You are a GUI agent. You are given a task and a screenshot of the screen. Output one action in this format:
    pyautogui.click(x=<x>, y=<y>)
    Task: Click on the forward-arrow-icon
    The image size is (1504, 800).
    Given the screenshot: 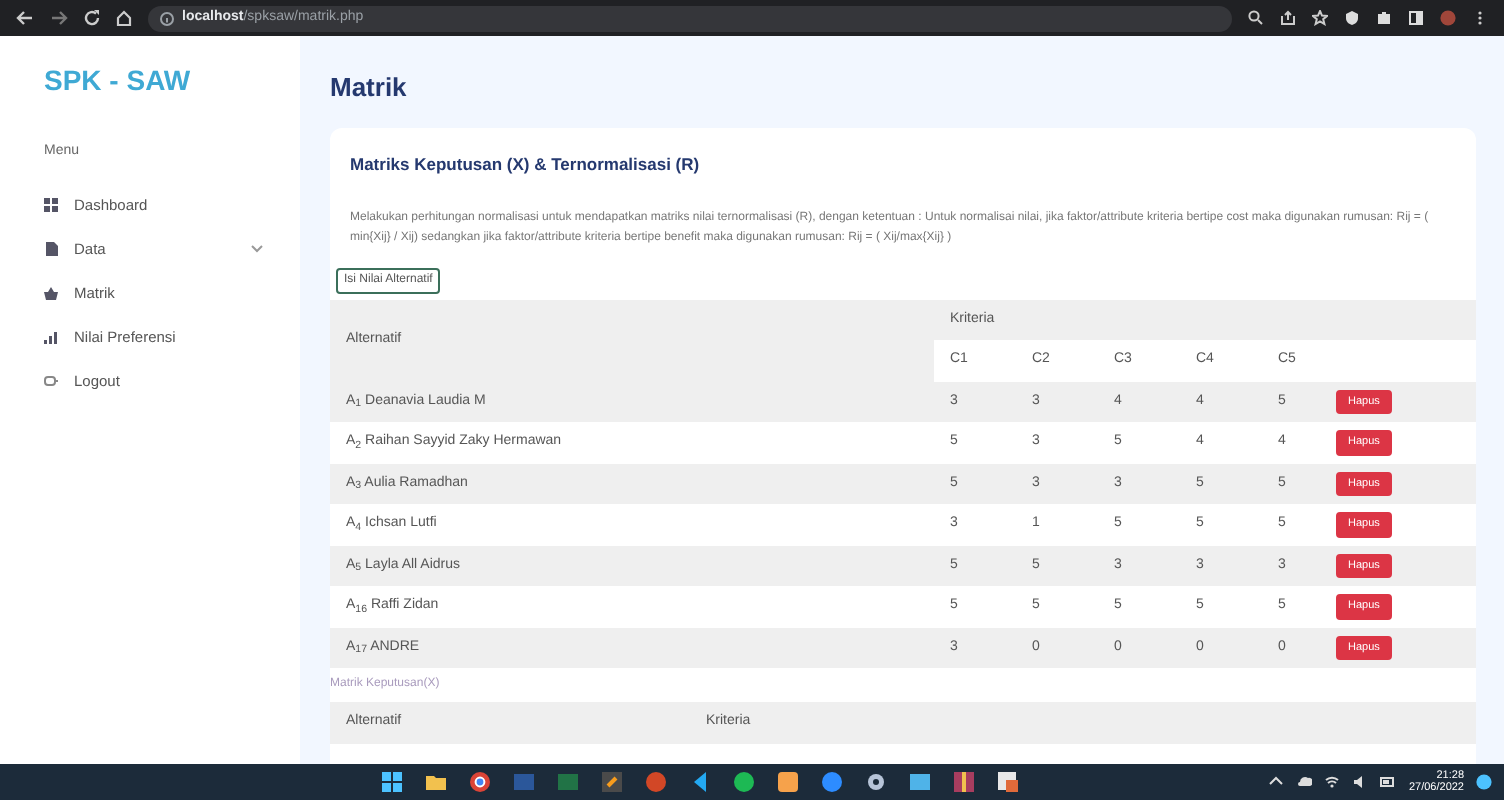 What is the action you would take?
    pyautogui.click(x=59, y=18)
    